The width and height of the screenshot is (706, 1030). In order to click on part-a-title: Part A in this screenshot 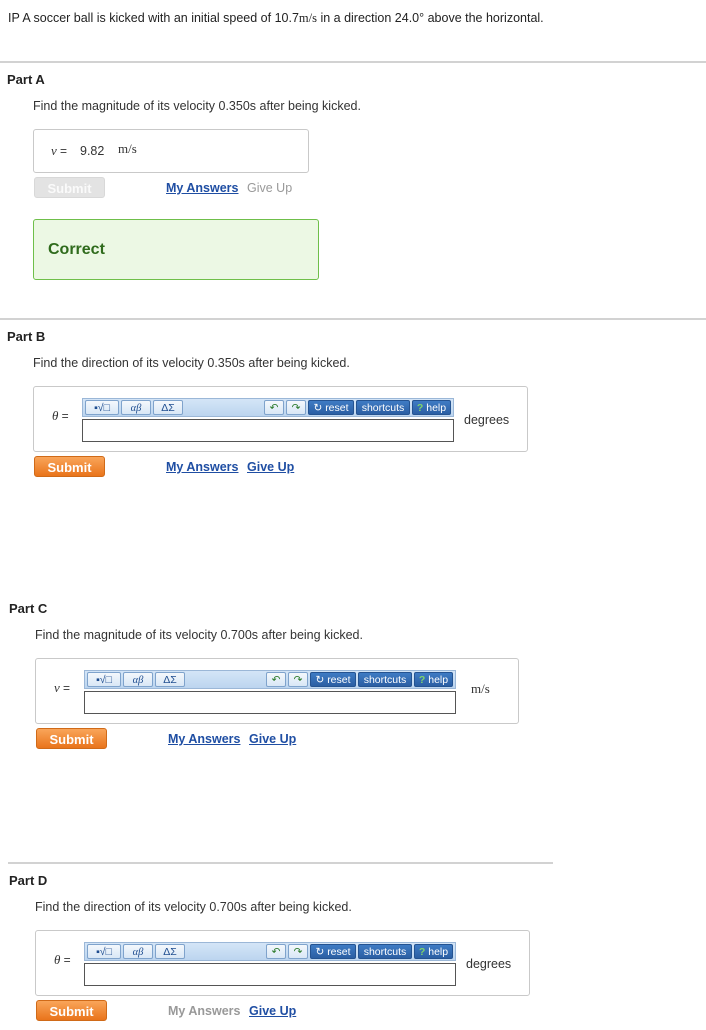, I will do `click(26, 79)`.